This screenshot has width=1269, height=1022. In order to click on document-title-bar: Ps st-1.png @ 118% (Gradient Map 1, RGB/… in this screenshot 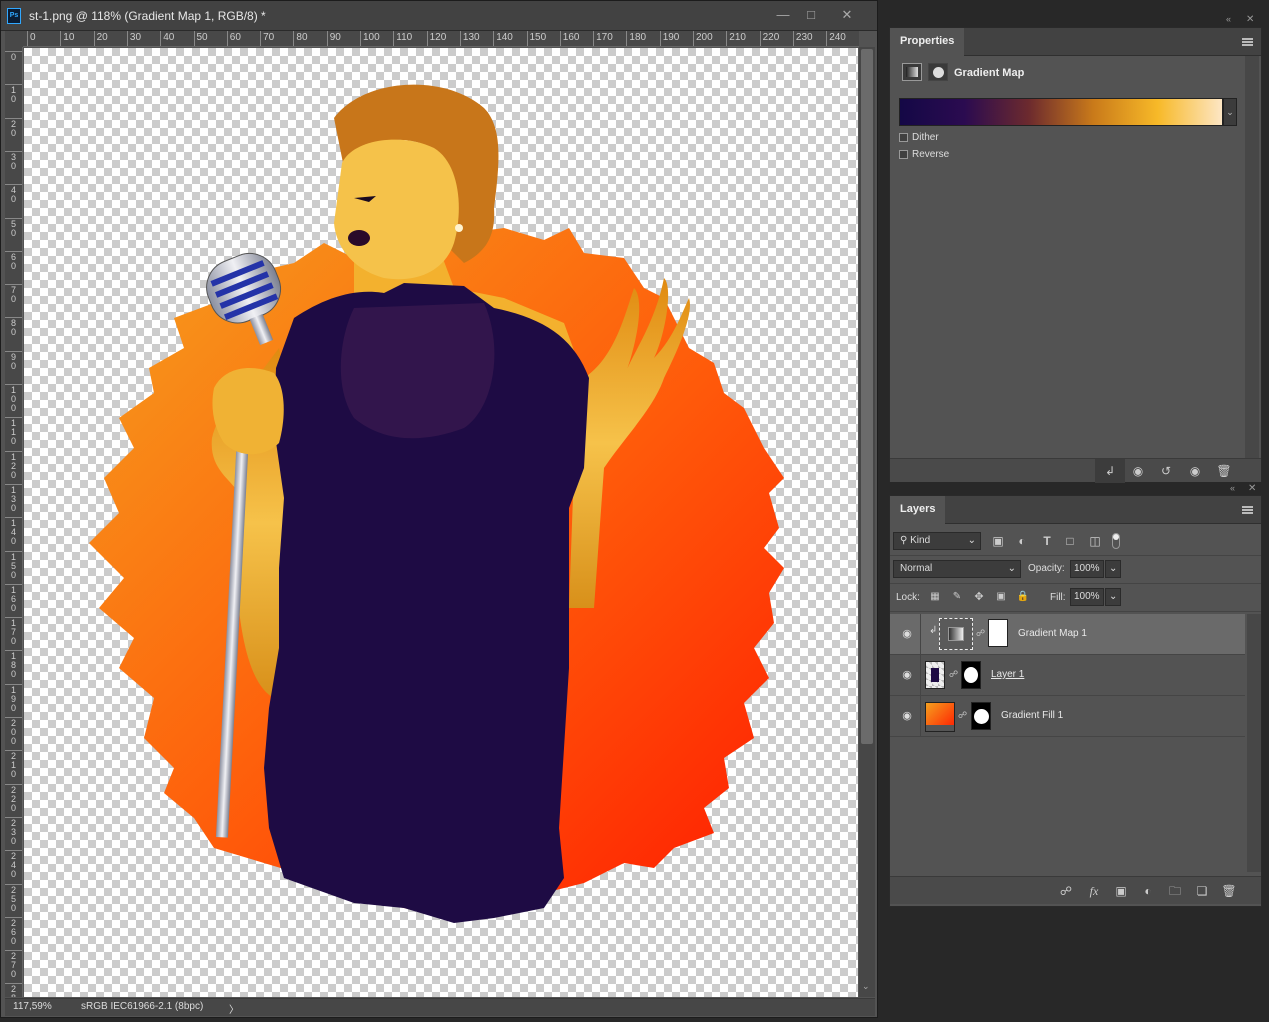, I will do `click(439, 16)`.